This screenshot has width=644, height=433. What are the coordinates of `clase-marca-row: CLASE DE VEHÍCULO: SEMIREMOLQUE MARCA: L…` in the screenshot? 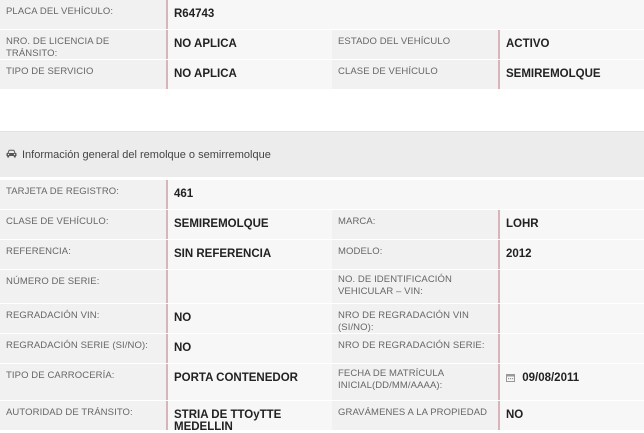 It's located at (322, 225).